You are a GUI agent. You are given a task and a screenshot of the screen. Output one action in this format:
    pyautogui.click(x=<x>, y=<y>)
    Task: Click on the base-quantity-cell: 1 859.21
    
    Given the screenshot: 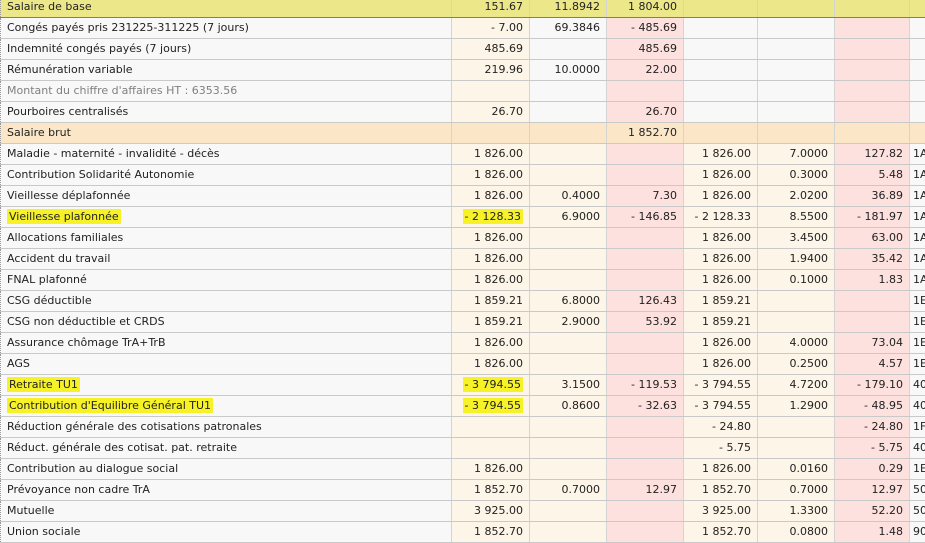 What is the action you would take?
    pyautogui.click(x=491, y=322)
    